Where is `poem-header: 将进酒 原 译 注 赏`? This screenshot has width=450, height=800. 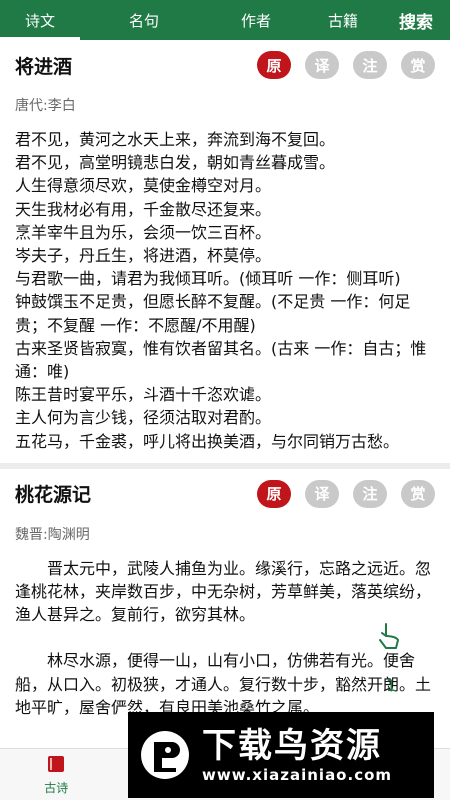
poem-header: 将进酒 原 译 注 赏 is located at coordinates (225, 65).